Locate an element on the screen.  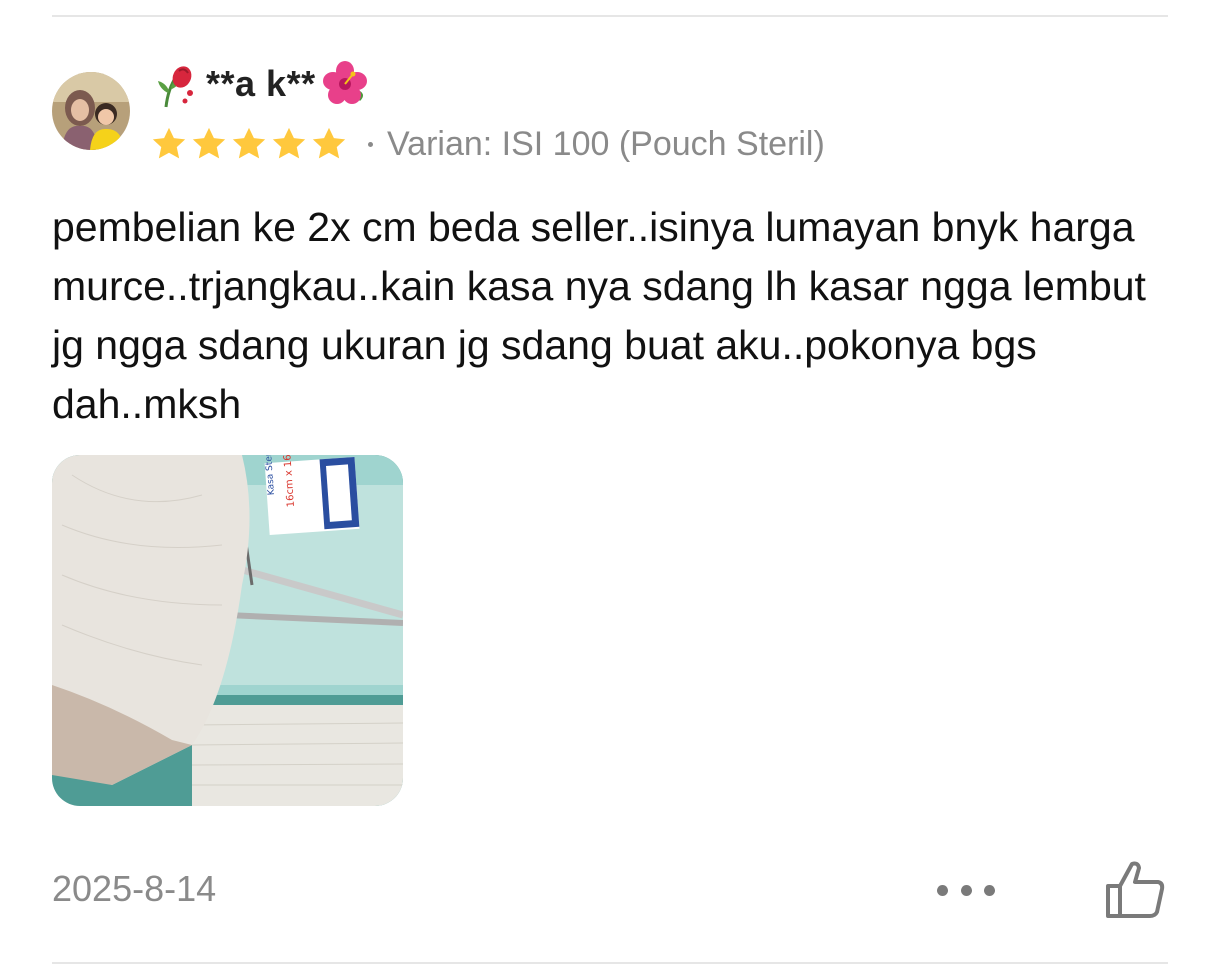
separator-dot is located at coordinates (370, 144).